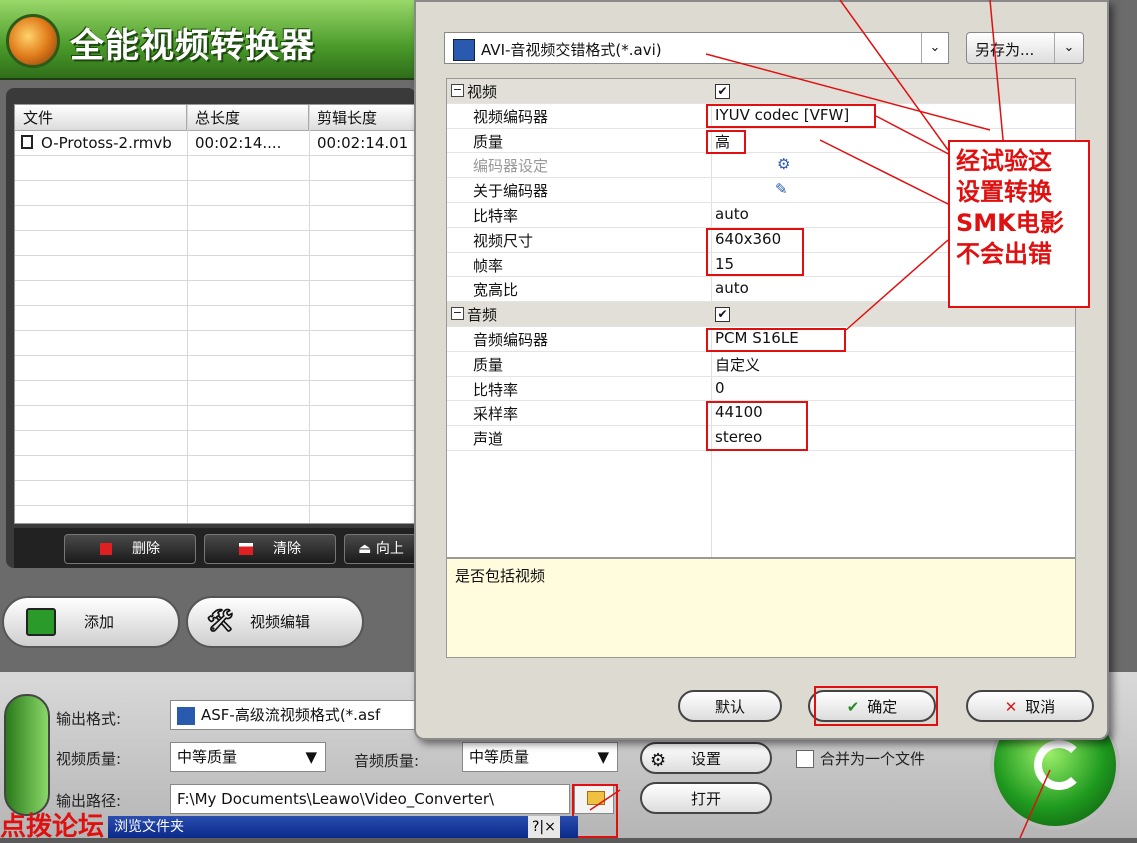 Image resolution: width=1137 pixels, height=843 pixels. I want to click on annotation-note: 经试验这 设置转换 SMK电影 不会出错, so click(1019, 224).